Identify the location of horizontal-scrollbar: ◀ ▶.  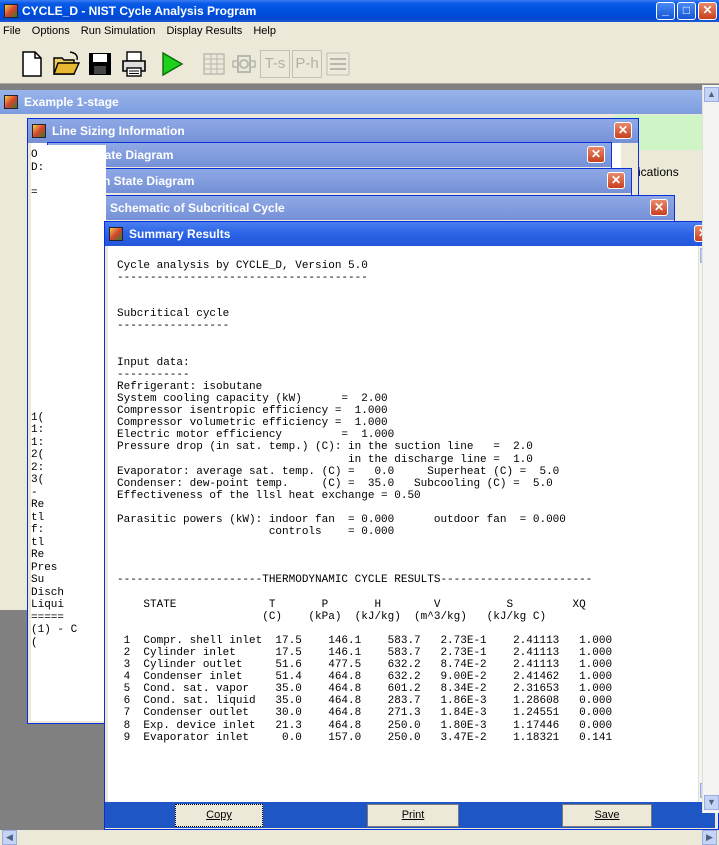
(359, 837).